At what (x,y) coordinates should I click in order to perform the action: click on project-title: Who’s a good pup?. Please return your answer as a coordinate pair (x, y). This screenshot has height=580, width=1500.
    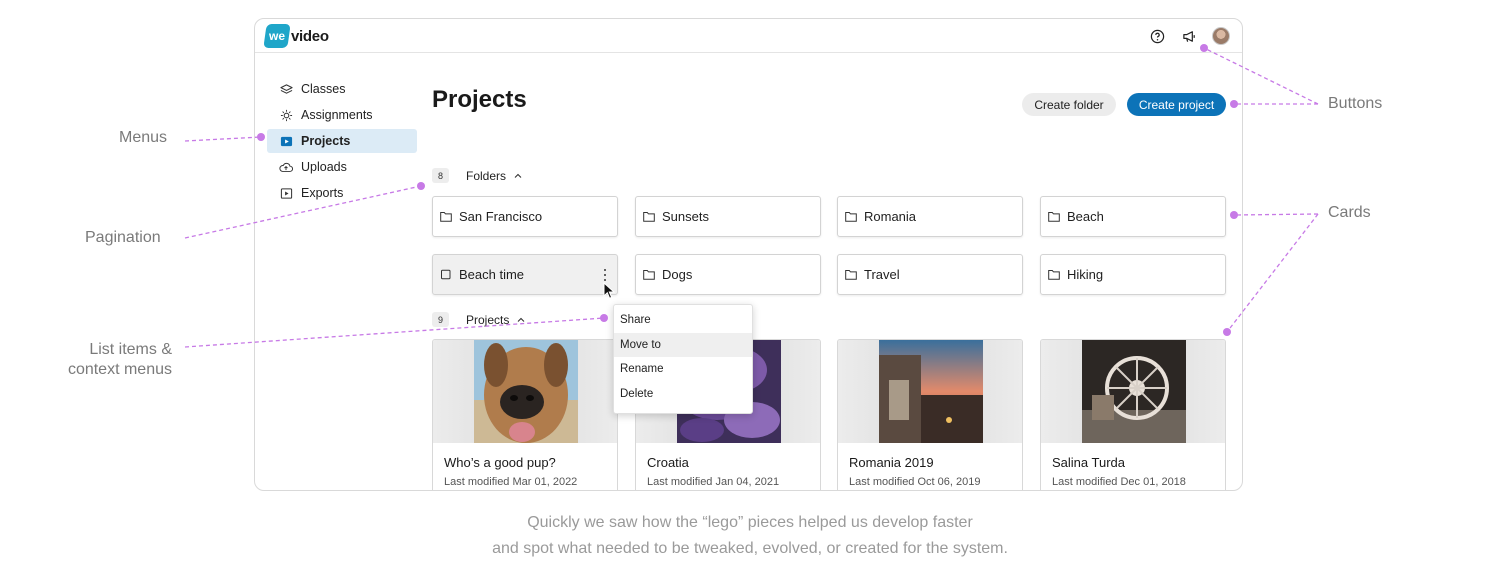
    Looking at the image, I should click on (500, 462).